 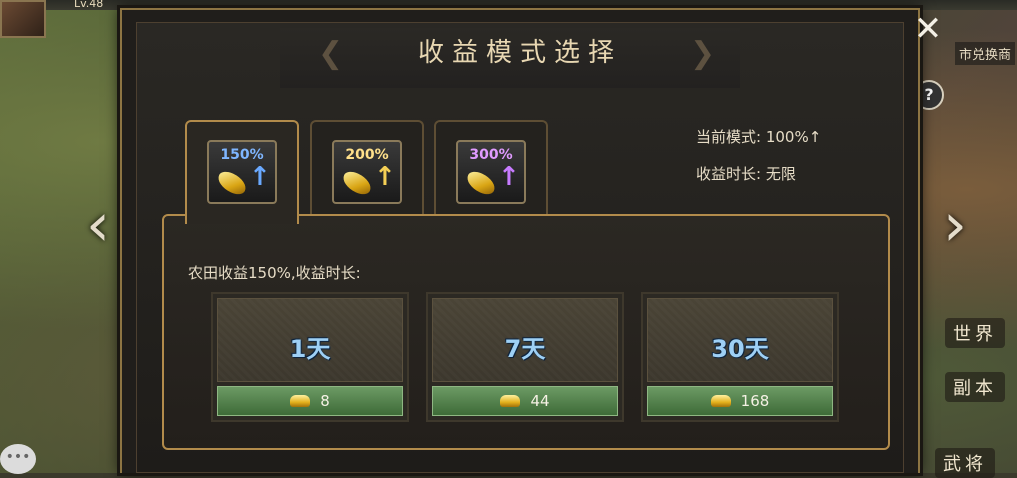 What do you see at coordinates (975, 387) in the screenshot?
I see `dungeon-button: 副本` at bounding box center [975, 387].